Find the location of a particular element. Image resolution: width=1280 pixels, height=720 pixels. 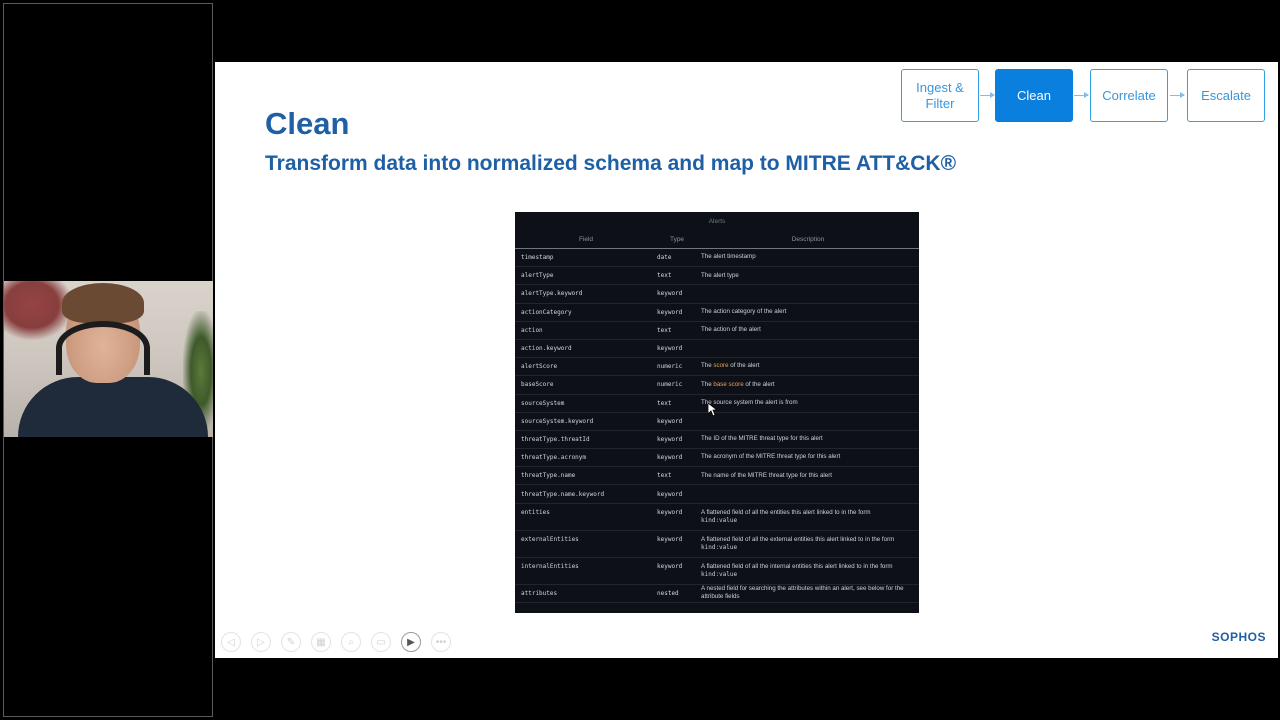

previous-slide-button: ◁ is located at coordinates (231, 642).